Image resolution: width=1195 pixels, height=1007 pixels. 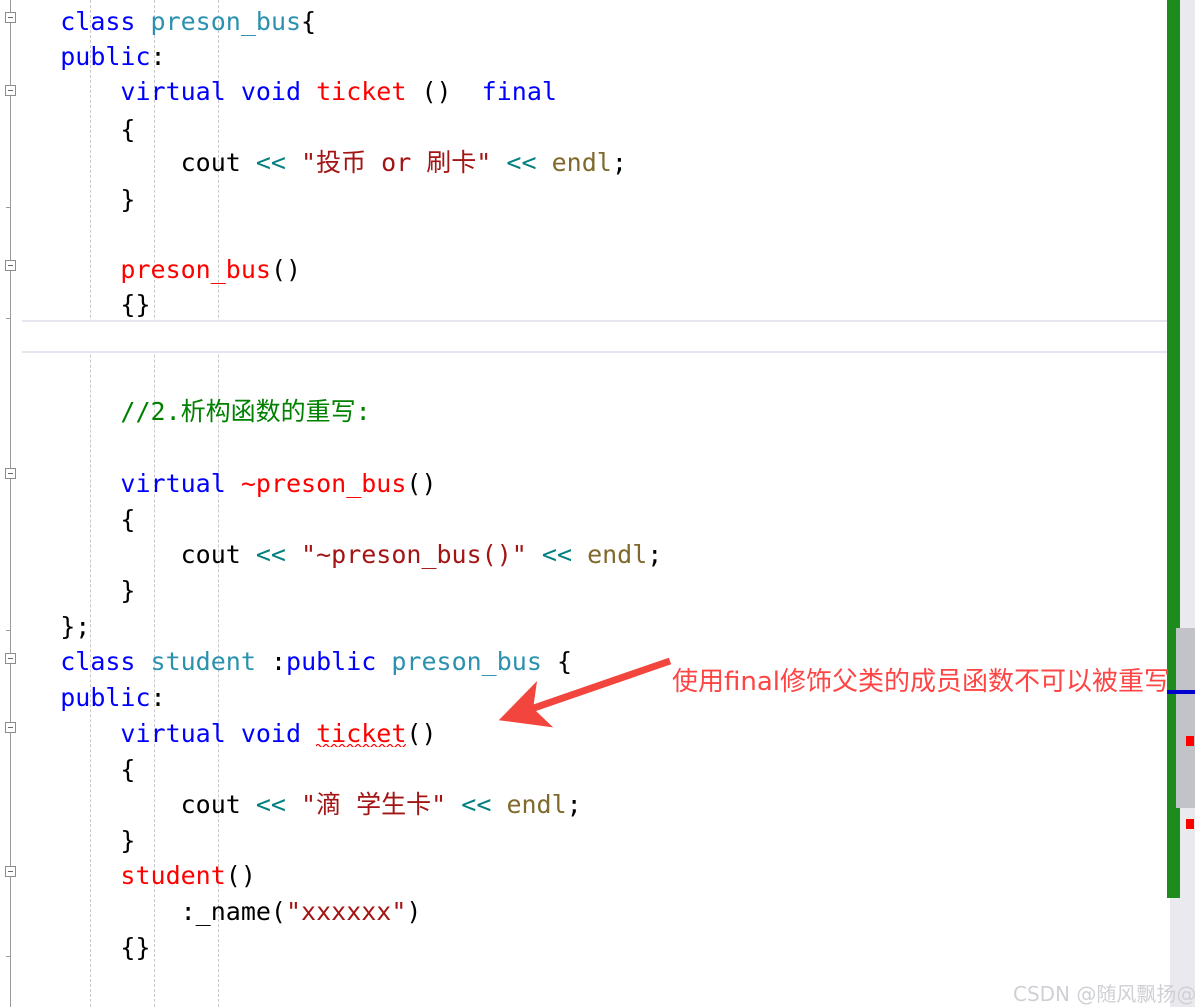 I want to click on code-line: class preson_bus{, so click(x=585, y=22).